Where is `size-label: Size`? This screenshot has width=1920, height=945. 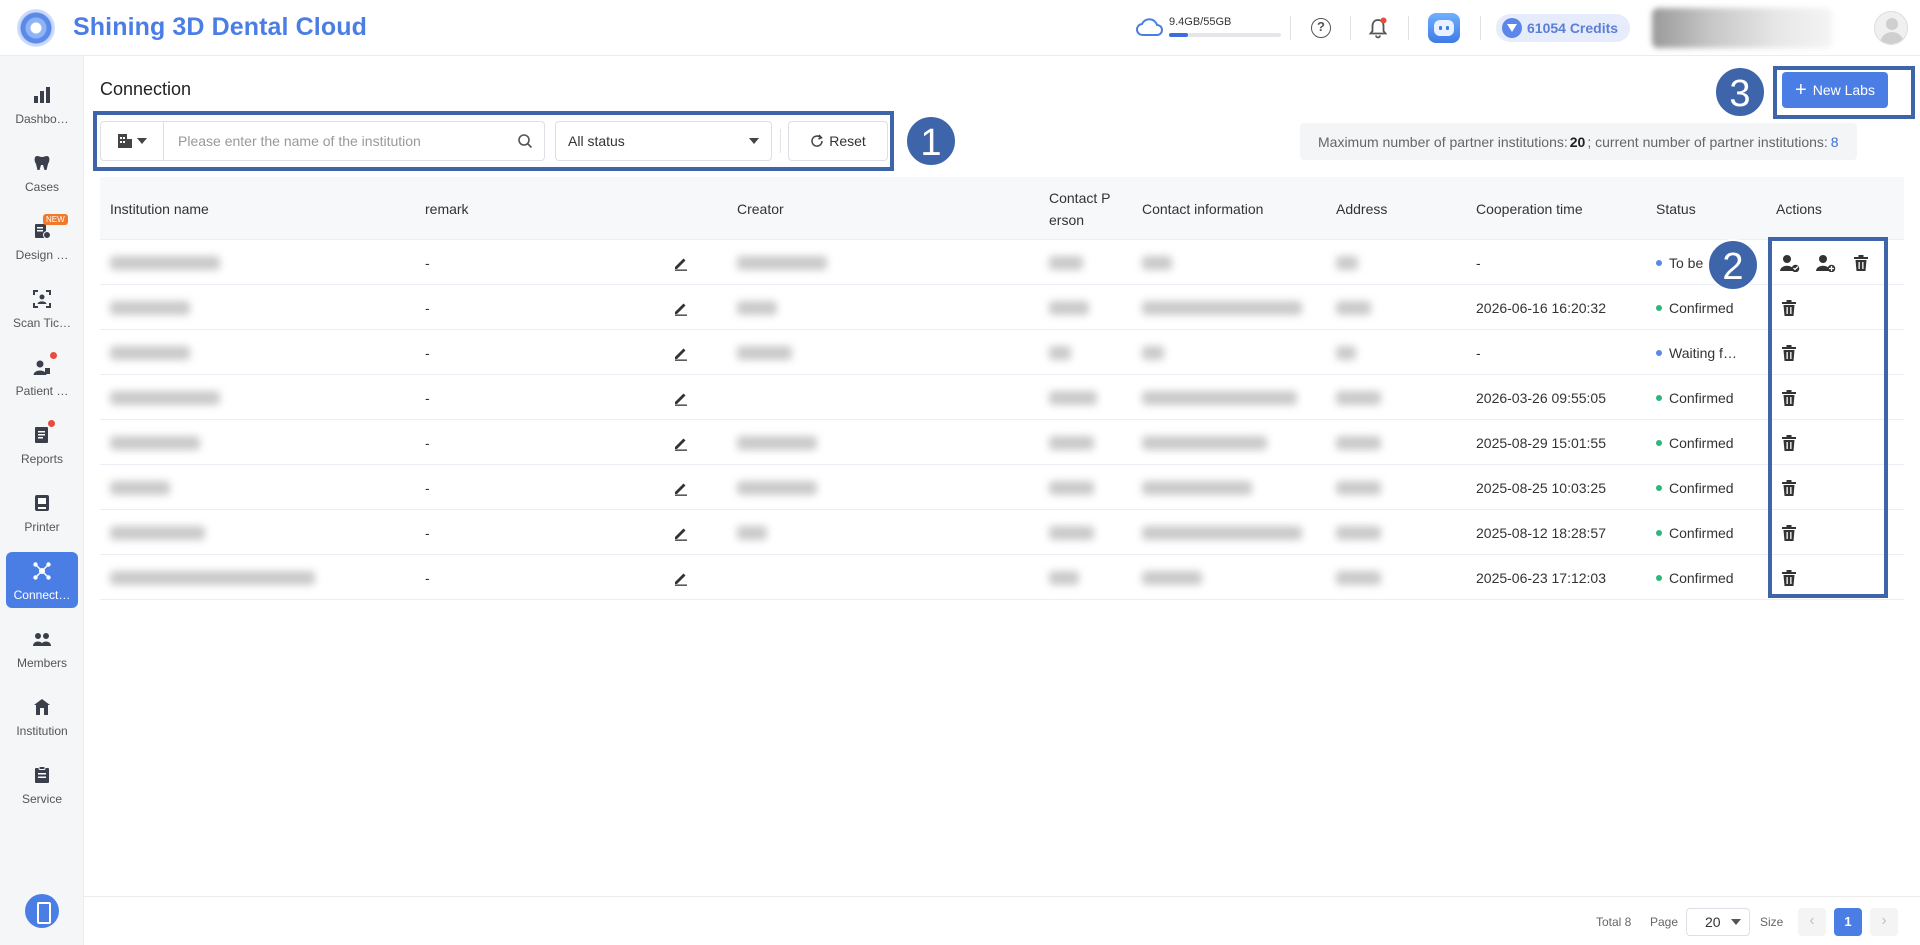
size-label: Size is located at coordinates (1772, 922).